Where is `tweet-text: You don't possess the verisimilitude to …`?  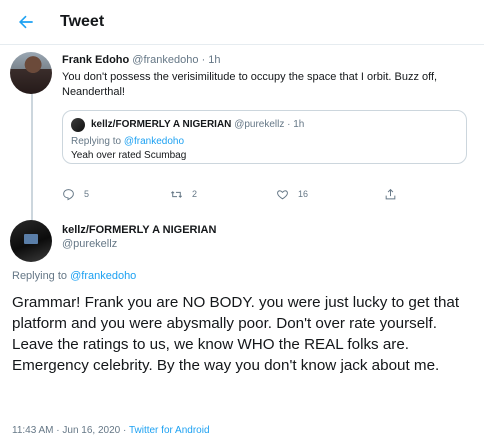 tweet-text: You don't possess the verisimilitude to … is located at coordinates (250, 84).